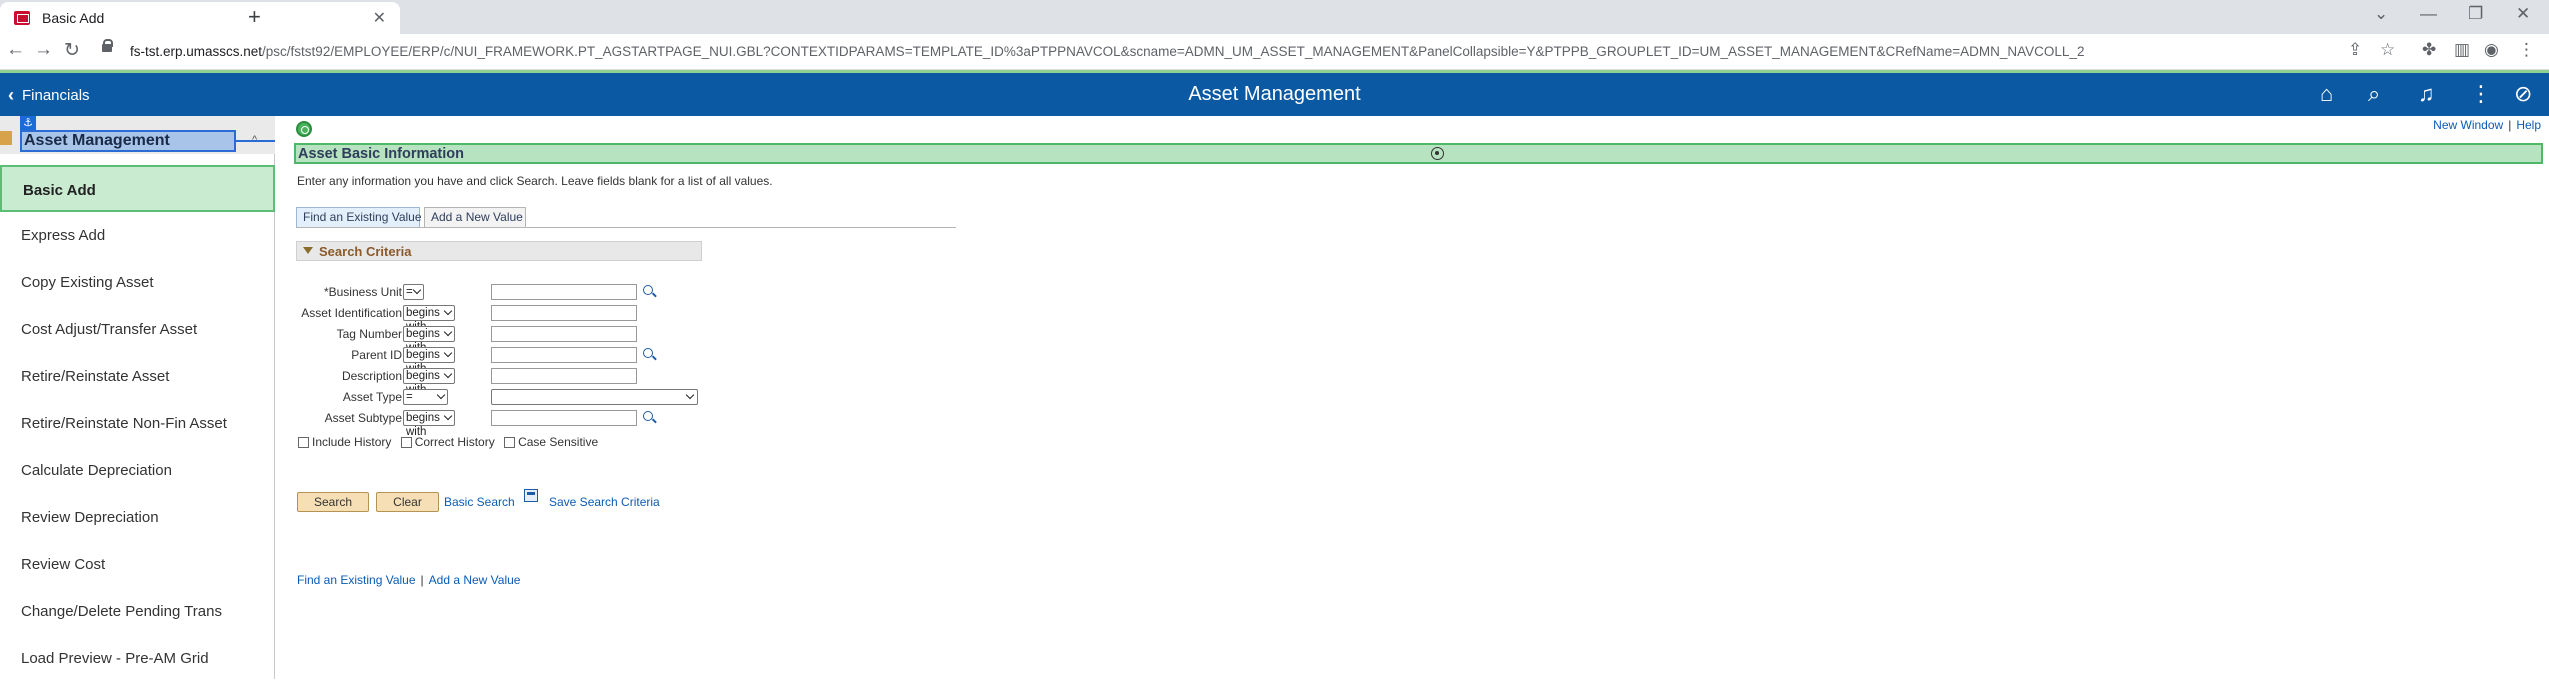 This screenshot has height=682, width=2549. Describe the element at coordinates (356, 580) in the screenshot. I see `find-existing-link: Find an Existing Value` at that location.